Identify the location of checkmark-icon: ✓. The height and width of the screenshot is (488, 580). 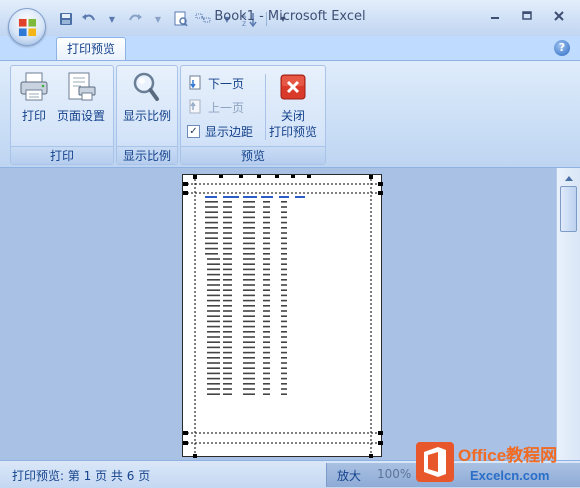
(193, 131).